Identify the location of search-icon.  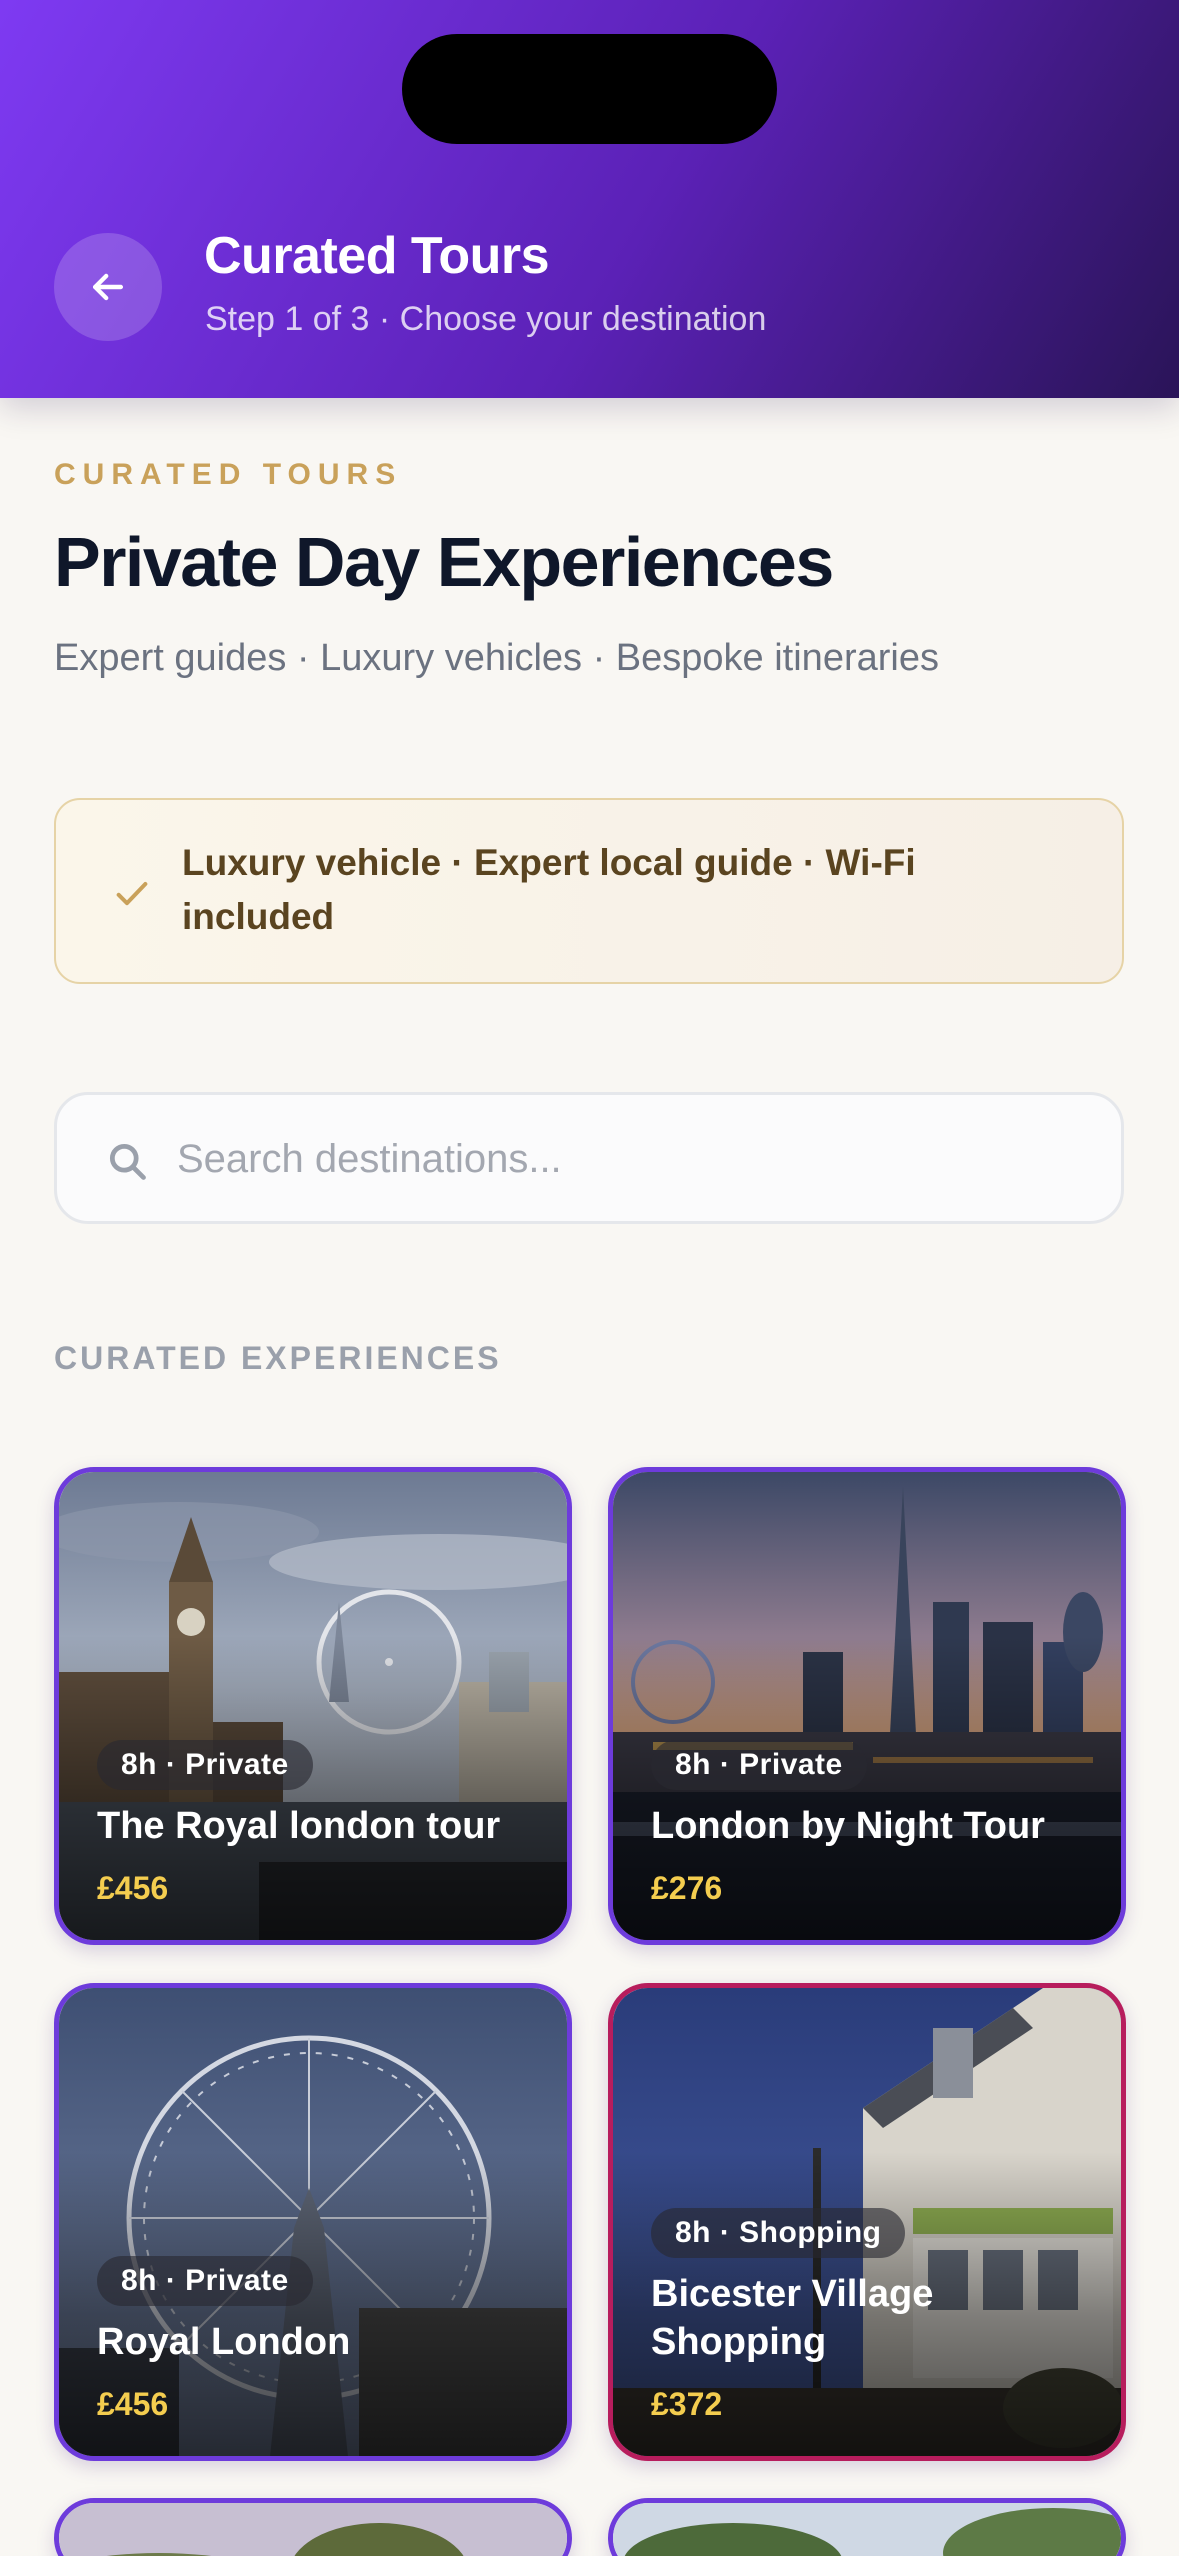
(127, 1161).